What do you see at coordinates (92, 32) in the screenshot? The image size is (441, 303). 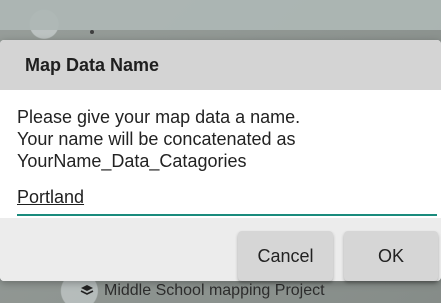 I see `background-dot` at bounding box center [92, 32].